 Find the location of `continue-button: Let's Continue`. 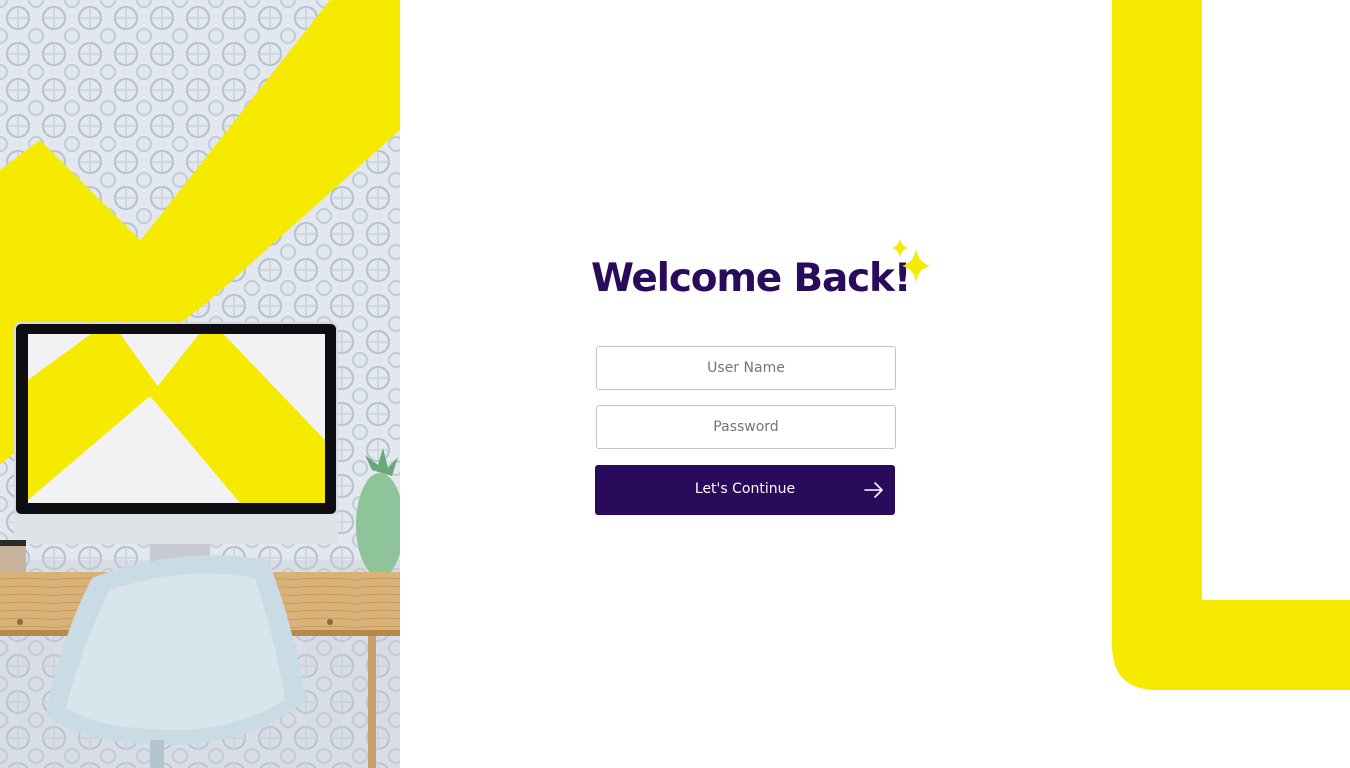

continue-button: Let's Continue is located at coordinates (745, 490).